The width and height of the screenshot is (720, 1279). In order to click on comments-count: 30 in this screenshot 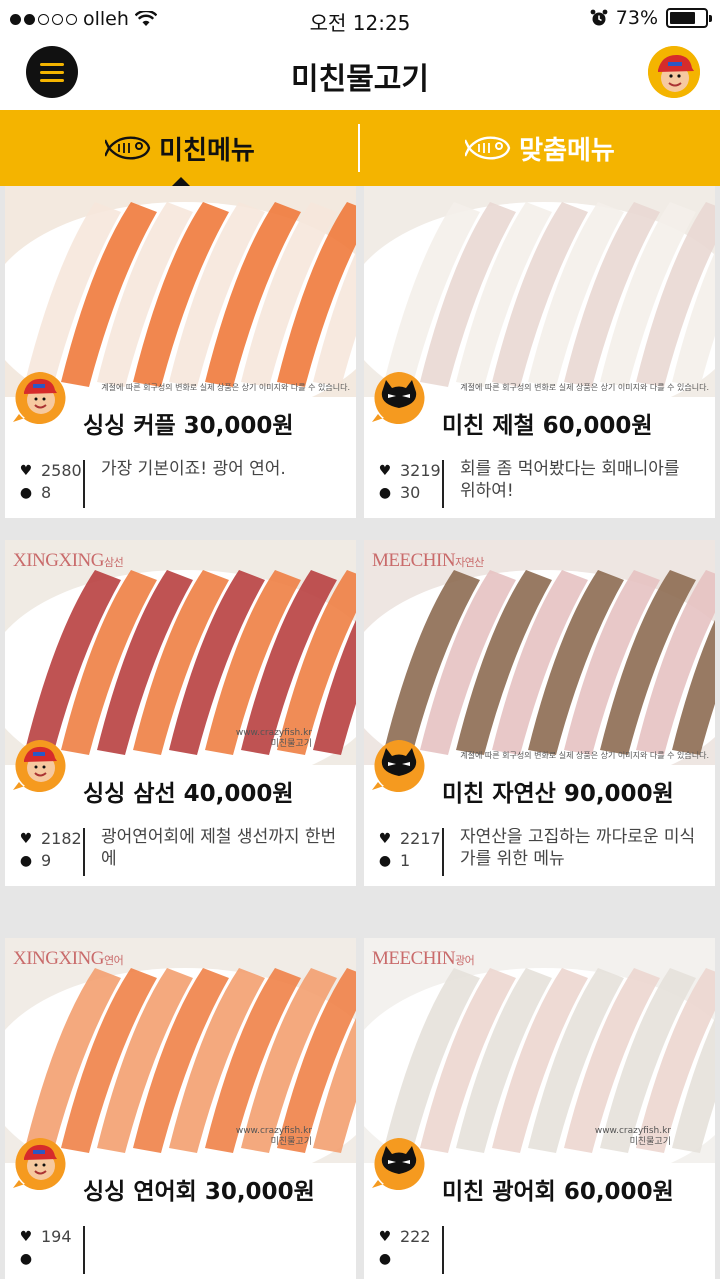, I will do `click(410, 492)`.